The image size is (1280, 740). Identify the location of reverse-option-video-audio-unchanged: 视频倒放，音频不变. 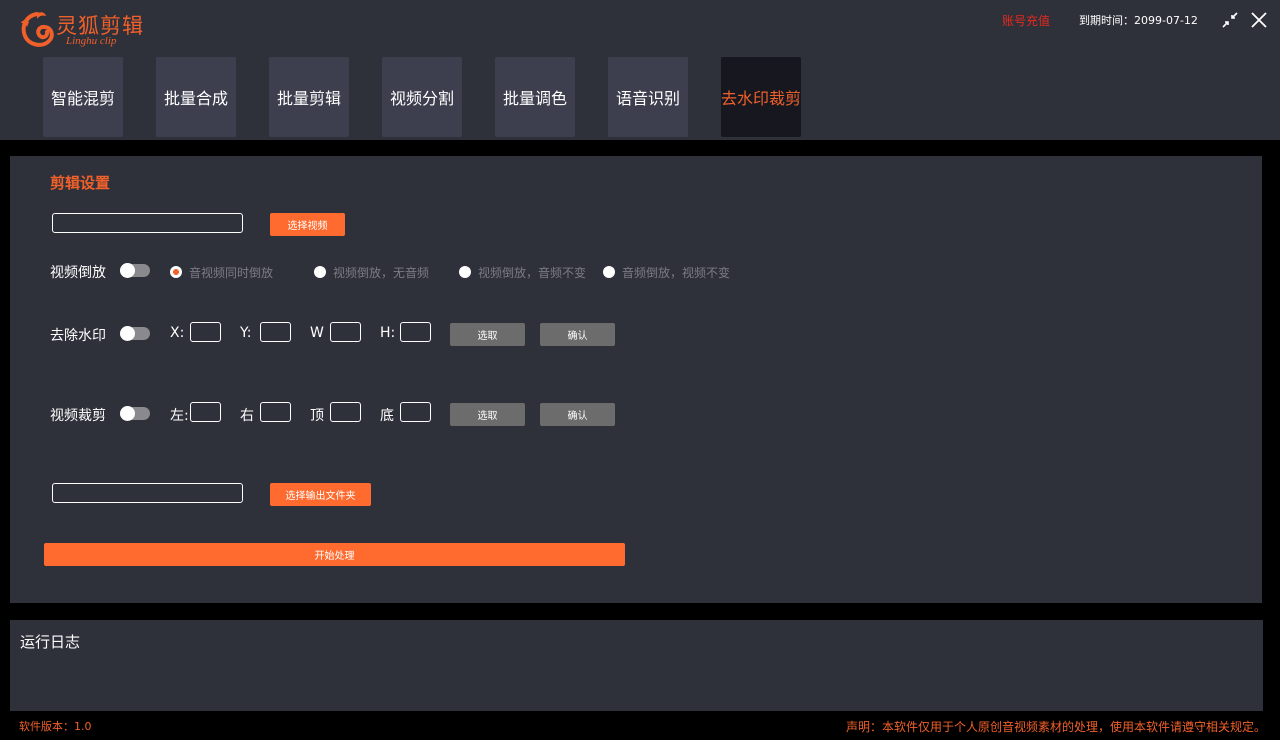
(523, 272).